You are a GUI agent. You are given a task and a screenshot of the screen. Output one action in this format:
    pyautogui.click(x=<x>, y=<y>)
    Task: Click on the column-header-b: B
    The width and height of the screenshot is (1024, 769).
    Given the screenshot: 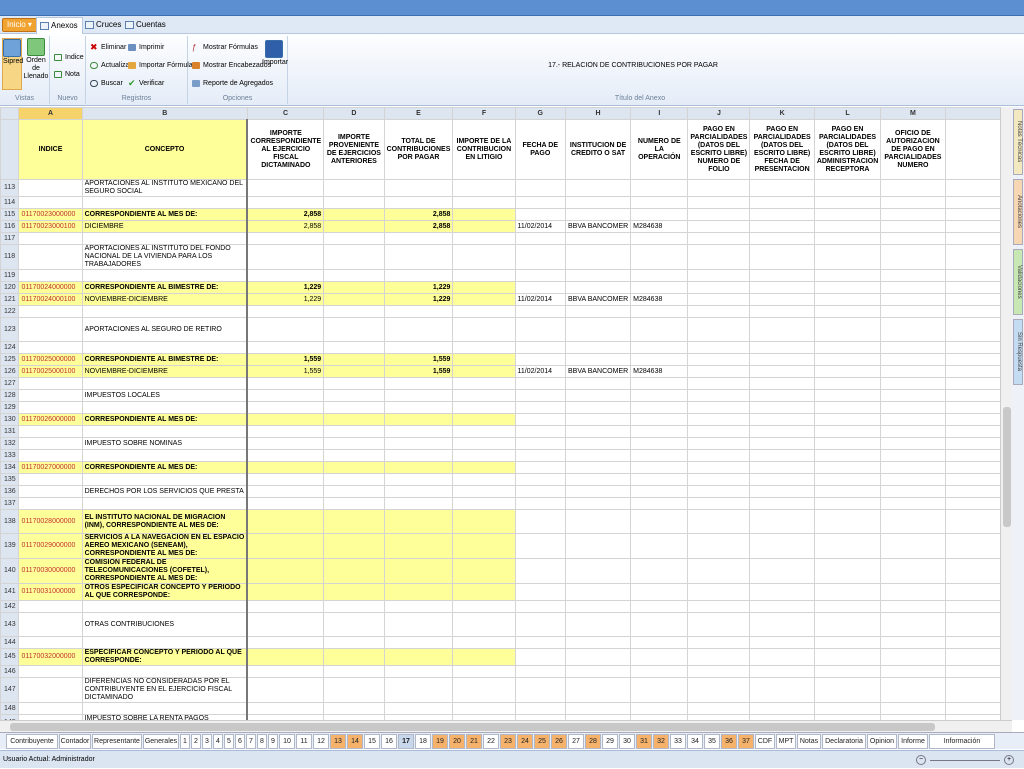 What is the action you would take?
    pyautogui.click(x=164, y=113)
    